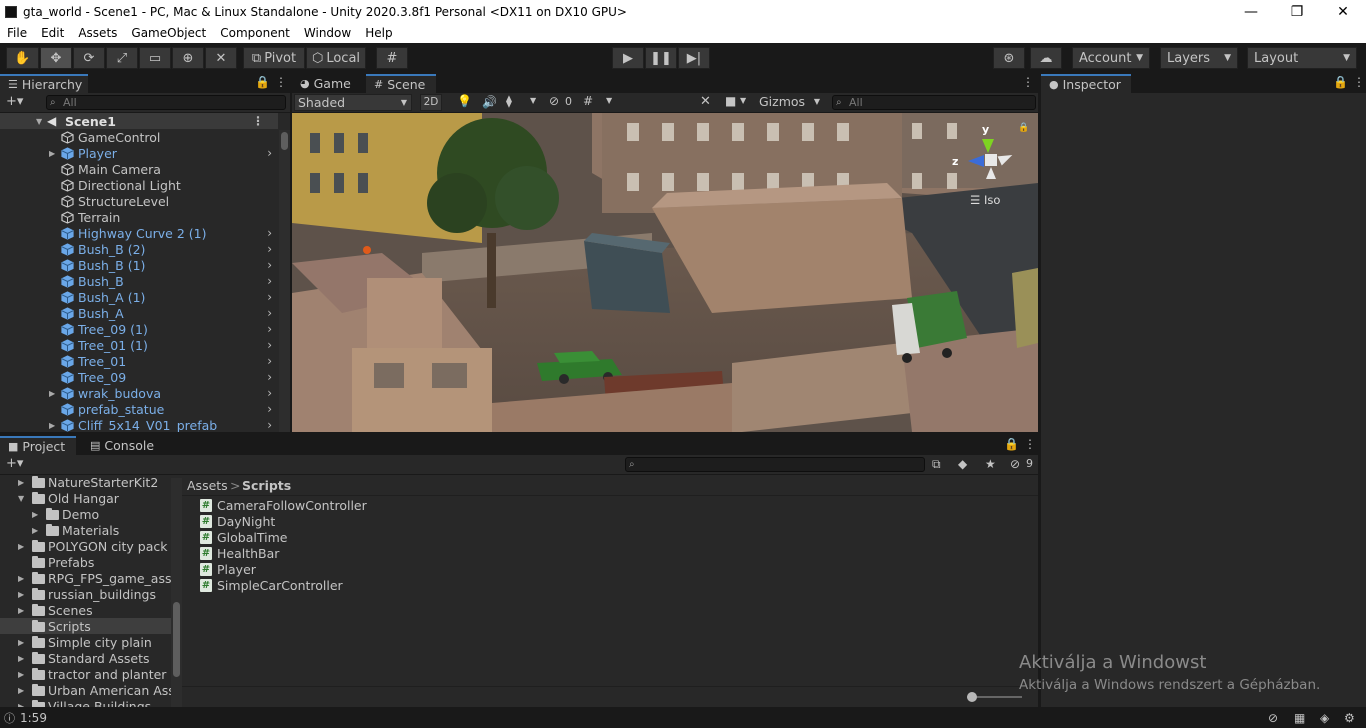 Image resolution: width=1366 pixels, height=728 pixels. Describe the element at coordinates (327, 33) in the screenshot. I see `menu-window: Window` at that location.